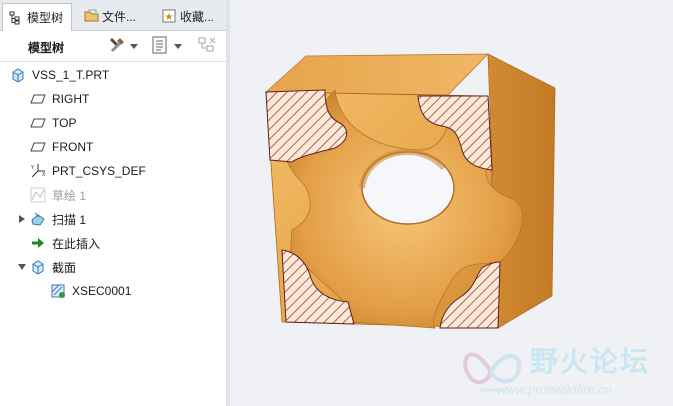 This screenshot has height=406, width=673. Describe the element at coordinates (69, 219) in the screenshot. I see `tree-item-label: 扫描 1` at that location.